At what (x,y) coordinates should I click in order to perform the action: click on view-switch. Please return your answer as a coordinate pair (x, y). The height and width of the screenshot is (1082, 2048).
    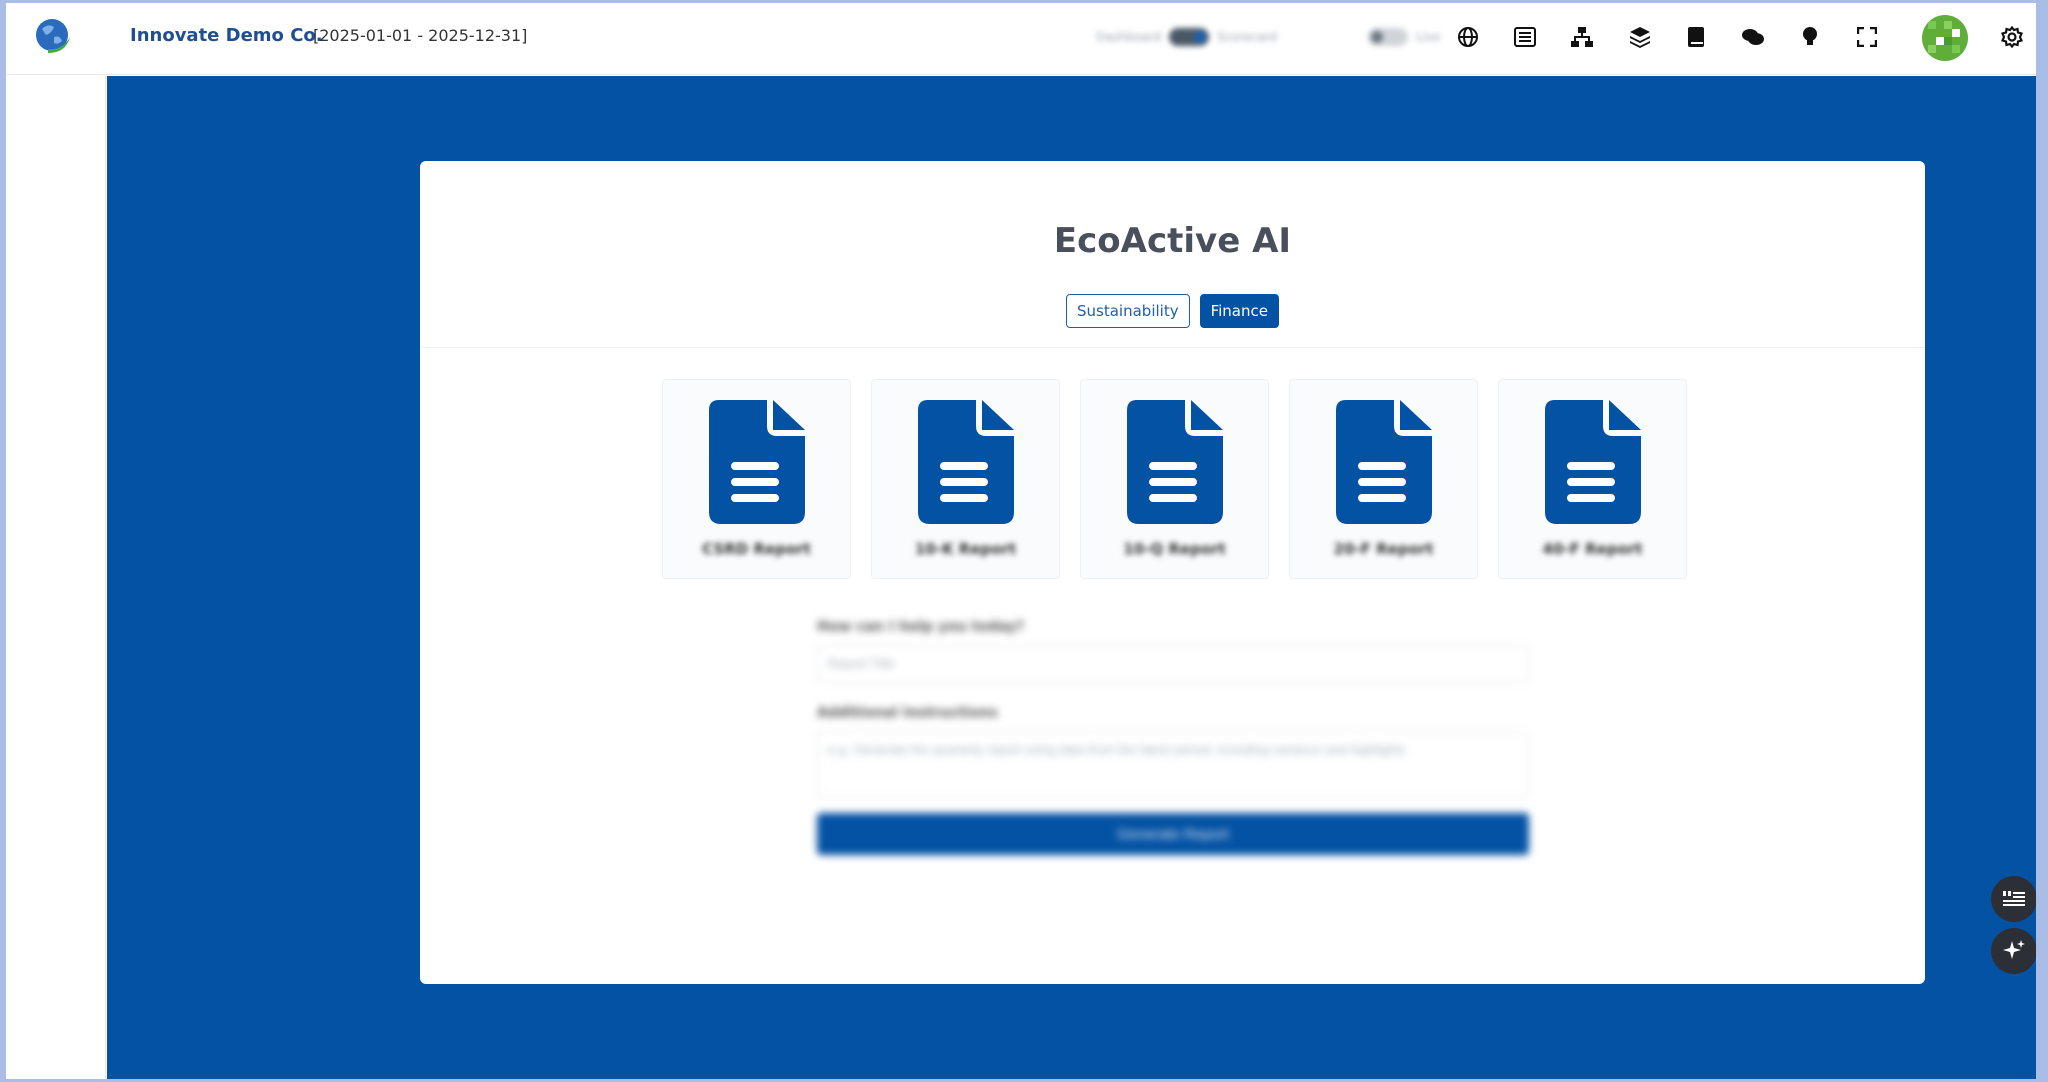
    Looking at the image, I should click on (1189, 37).